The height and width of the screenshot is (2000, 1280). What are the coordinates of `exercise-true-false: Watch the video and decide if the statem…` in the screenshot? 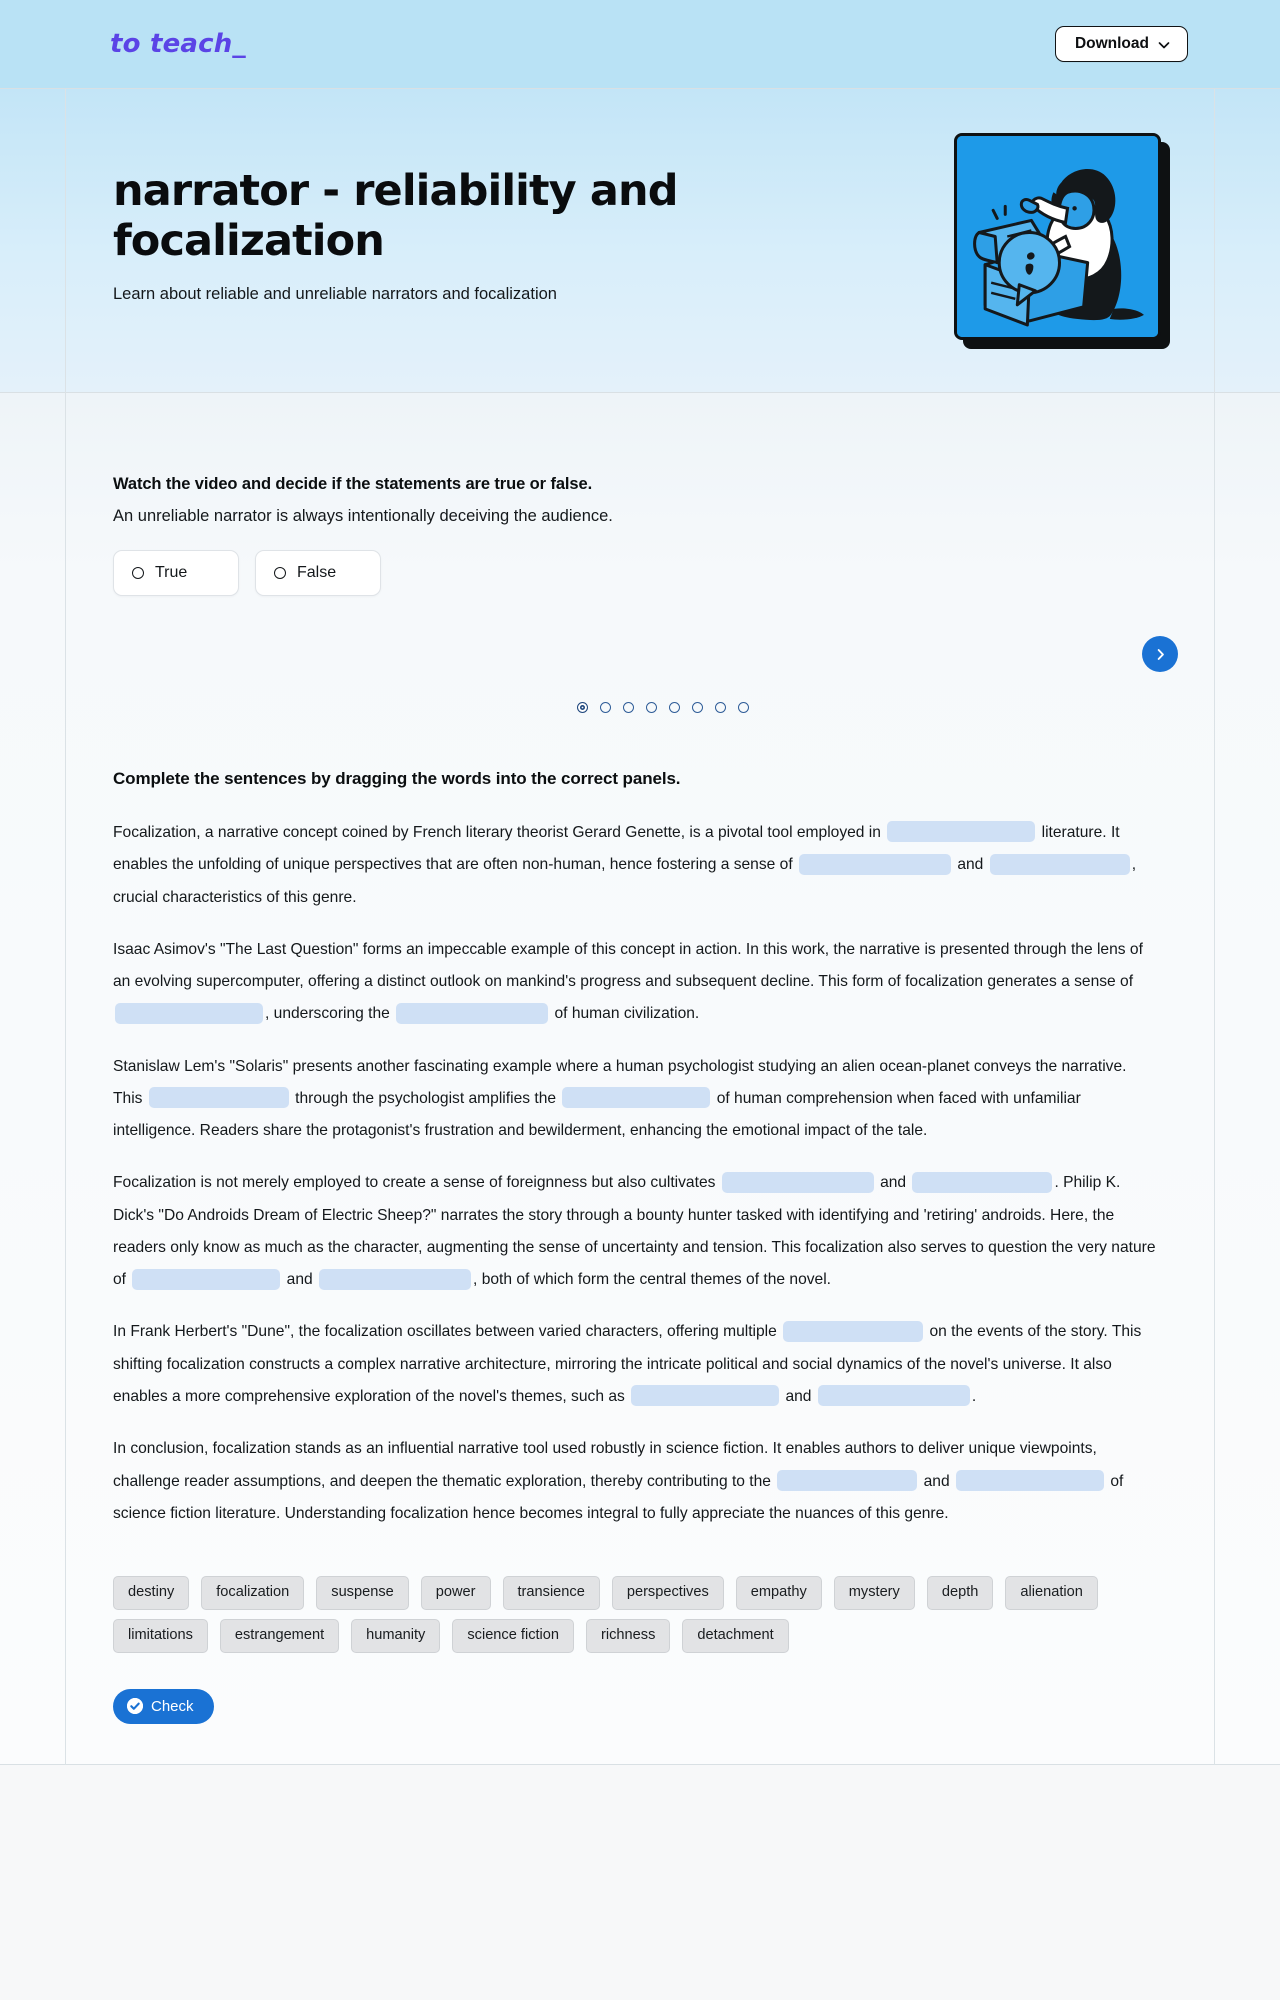 It's located at (662, 553).